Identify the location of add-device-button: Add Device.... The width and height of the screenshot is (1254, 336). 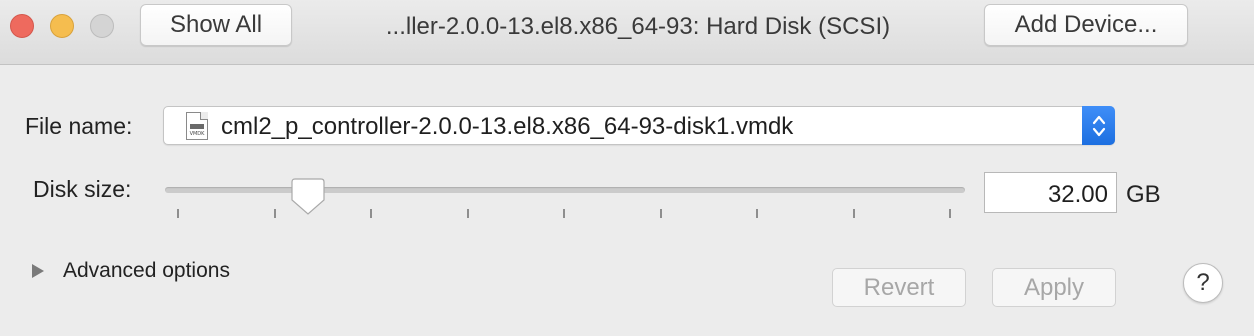
(1086, 25).